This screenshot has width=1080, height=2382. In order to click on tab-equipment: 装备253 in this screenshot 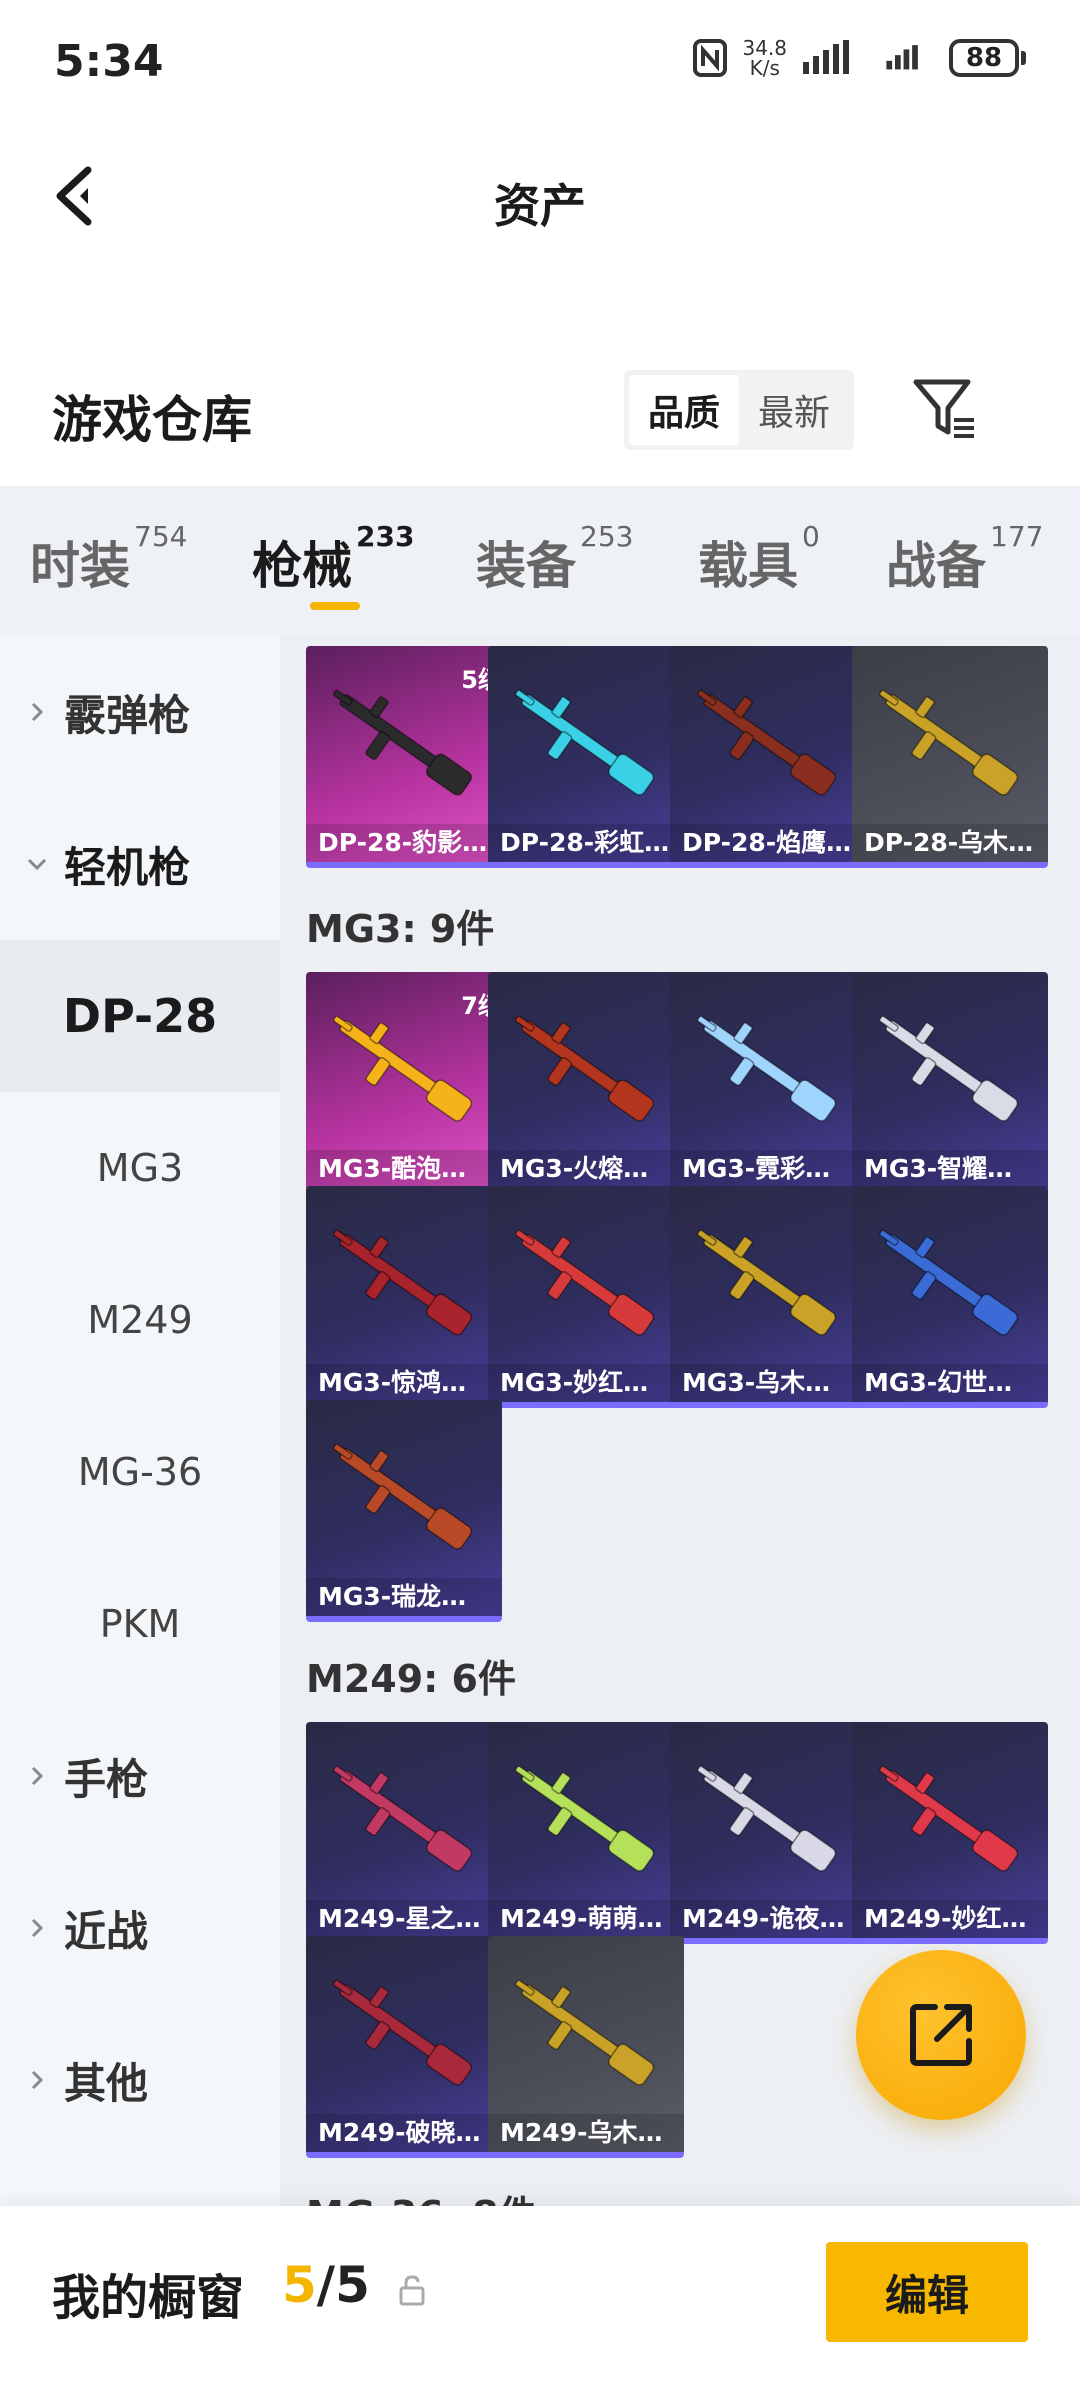, I will do `click(554, 559)`.